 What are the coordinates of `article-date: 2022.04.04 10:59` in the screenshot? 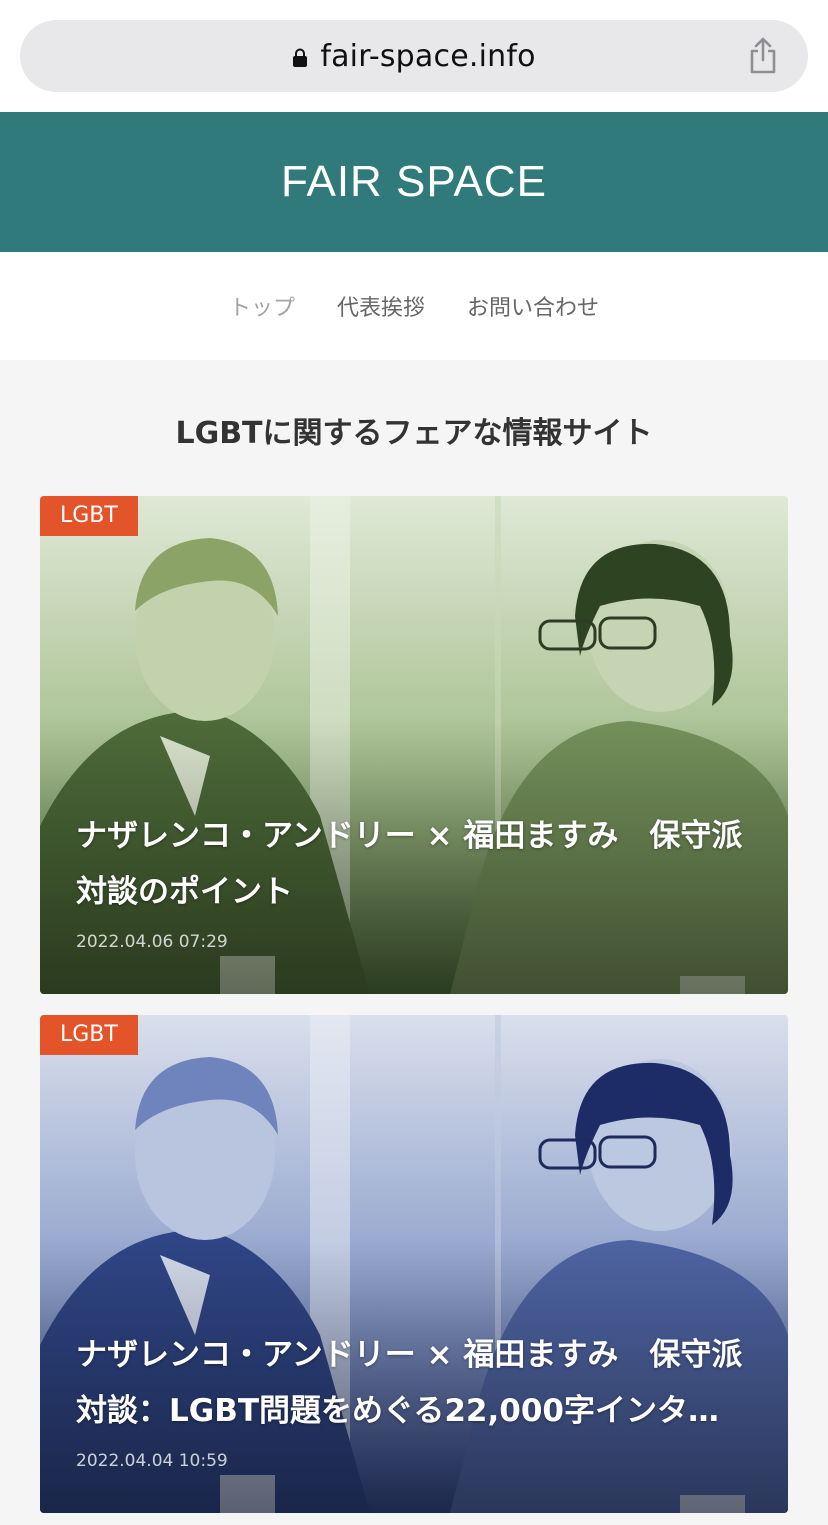 It's located at (152, 1461).